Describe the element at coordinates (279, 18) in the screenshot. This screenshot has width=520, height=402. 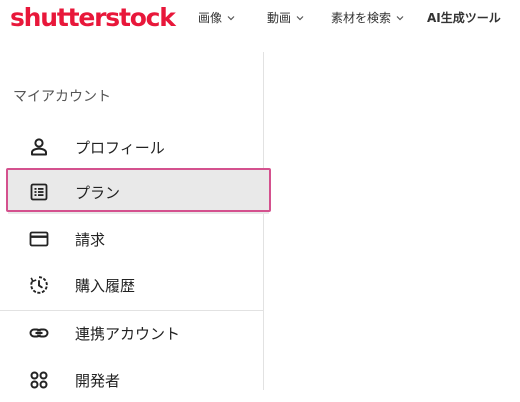
I see `nav-videos-label: 動画` at that location.